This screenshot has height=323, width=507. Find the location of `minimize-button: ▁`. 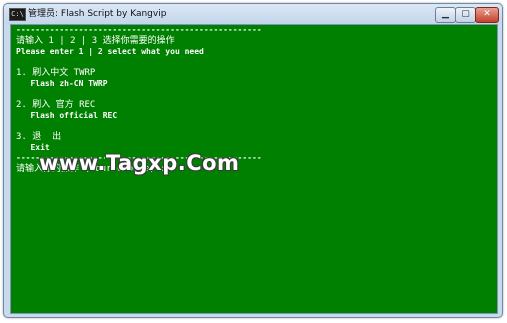

minimize-button: ▁ is located at coordinates (445, 15).